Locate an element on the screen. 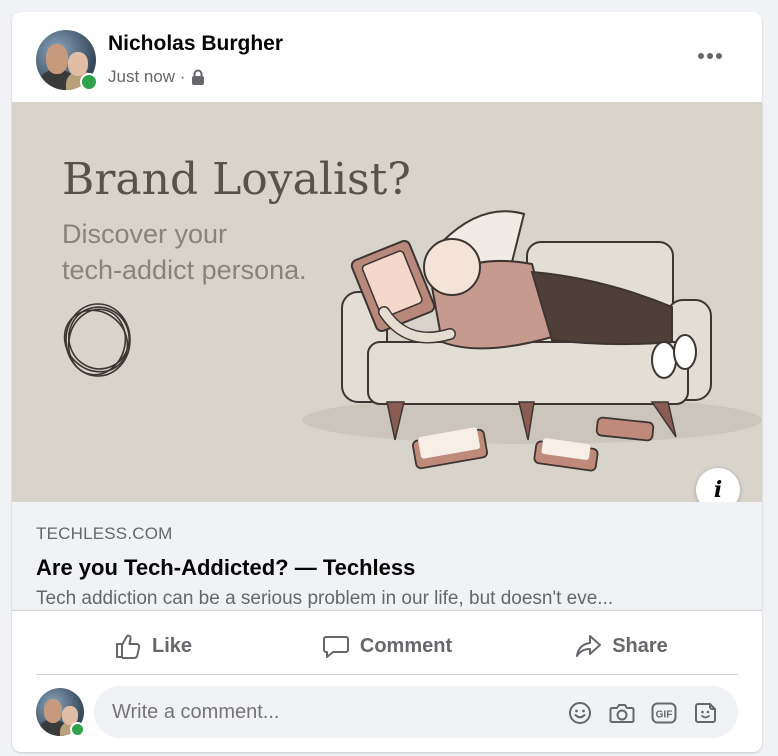 Image resolution: width=778 pixels, height=756 pixels. thumbs-up-icon is located at coordinates (128, 646).